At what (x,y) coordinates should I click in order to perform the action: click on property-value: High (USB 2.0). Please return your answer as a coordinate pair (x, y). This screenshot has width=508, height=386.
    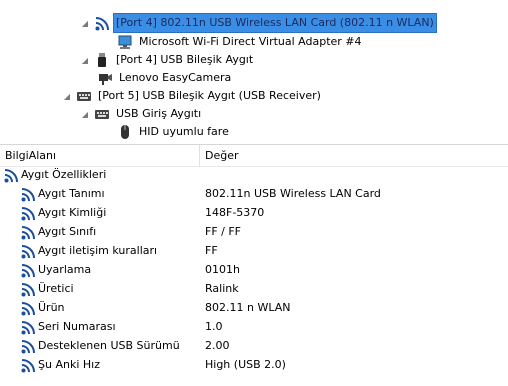
    Looking at the image, I should click on (245, 364).